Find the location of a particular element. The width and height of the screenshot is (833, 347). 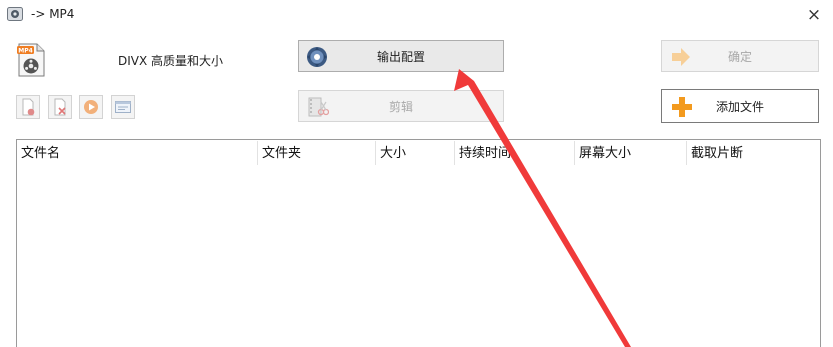

column-header-duration: 持续时间 is located at coordinates (515, 153).